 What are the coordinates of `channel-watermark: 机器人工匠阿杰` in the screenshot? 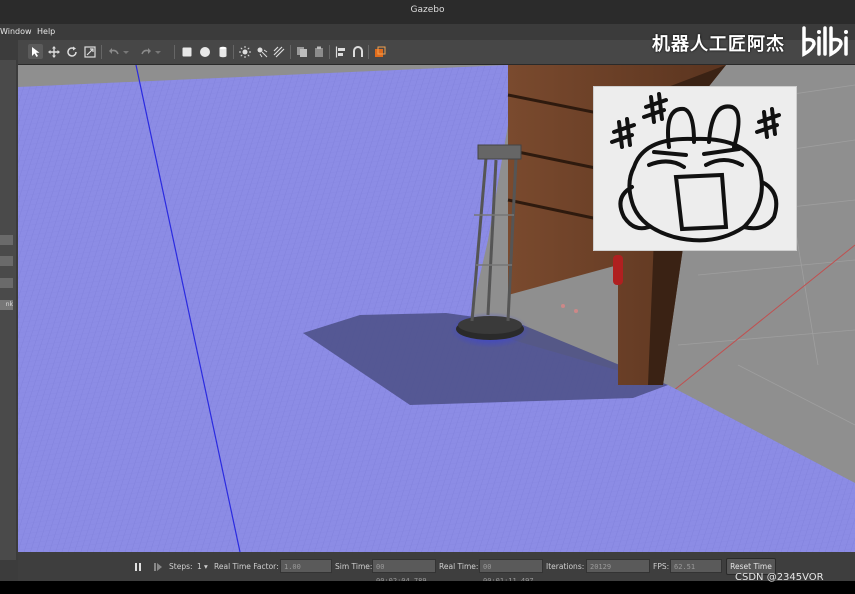 It's located at (718, 44).